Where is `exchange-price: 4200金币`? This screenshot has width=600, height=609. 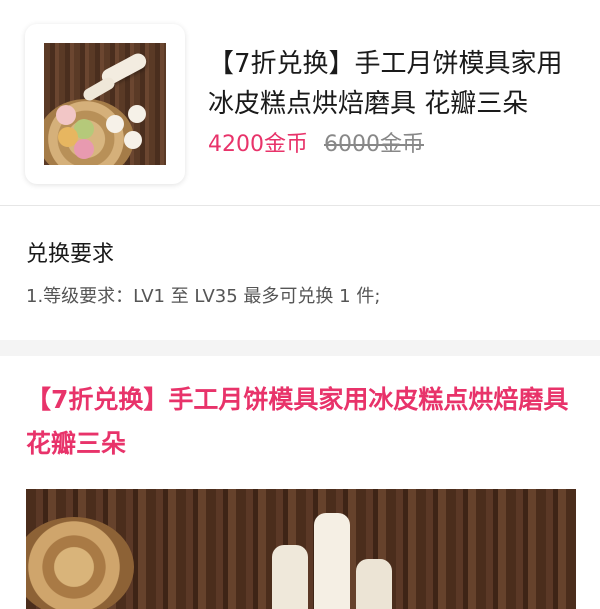
exchange-price: 4200金币 is located at coordinates (258, 144).